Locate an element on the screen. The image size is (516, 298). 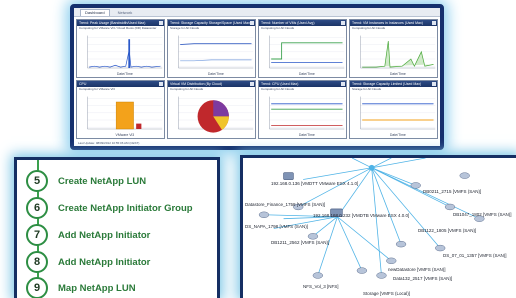
step-number-badge: 8 is located at coordinates (37, 262).